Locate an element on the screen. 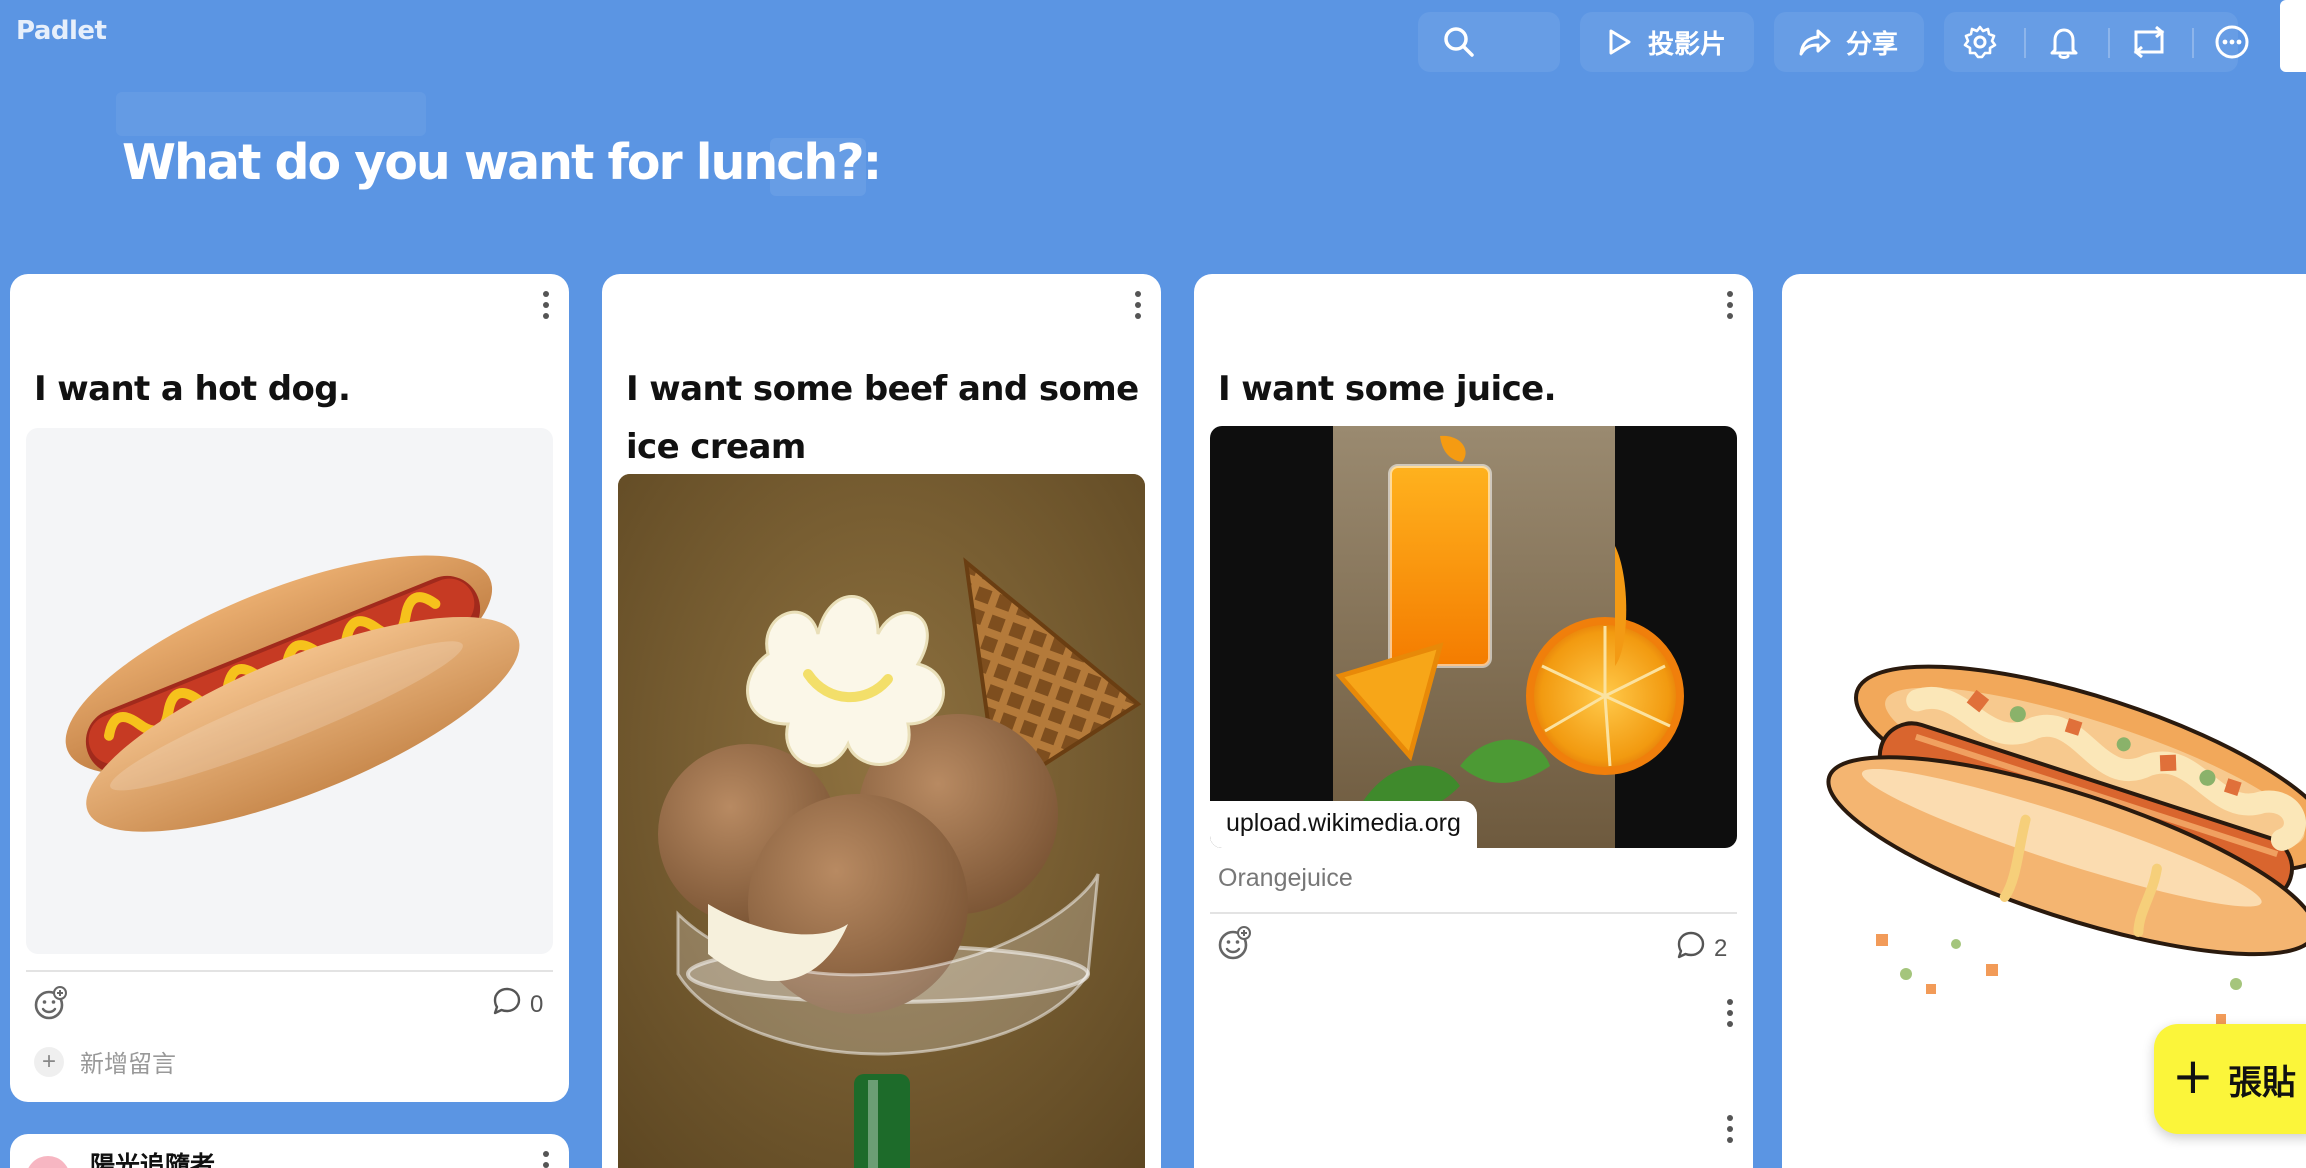 The image size is (2306, 1168). link-caption: Orangejuice is located at coordinates (1285, 878).